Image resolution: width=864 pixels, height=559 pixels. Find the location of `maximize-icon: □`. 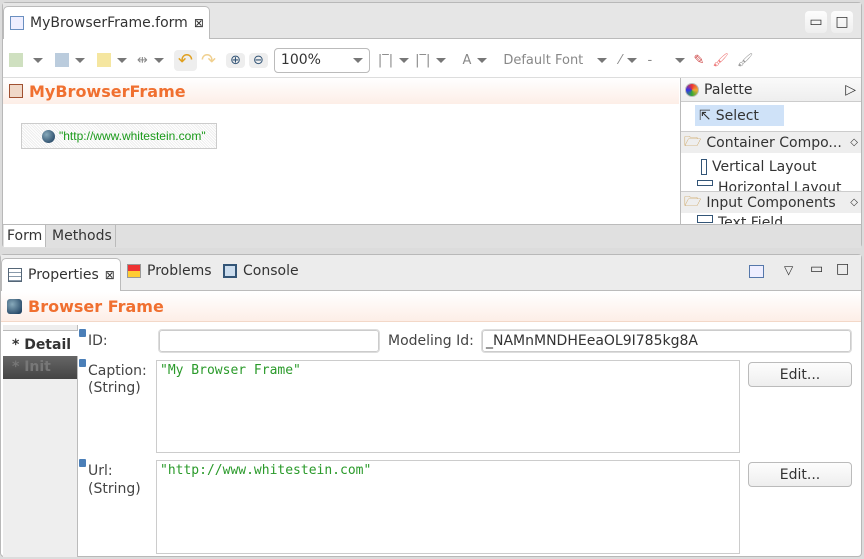

maximize-icon: □ is located at coordinates (842, 269).